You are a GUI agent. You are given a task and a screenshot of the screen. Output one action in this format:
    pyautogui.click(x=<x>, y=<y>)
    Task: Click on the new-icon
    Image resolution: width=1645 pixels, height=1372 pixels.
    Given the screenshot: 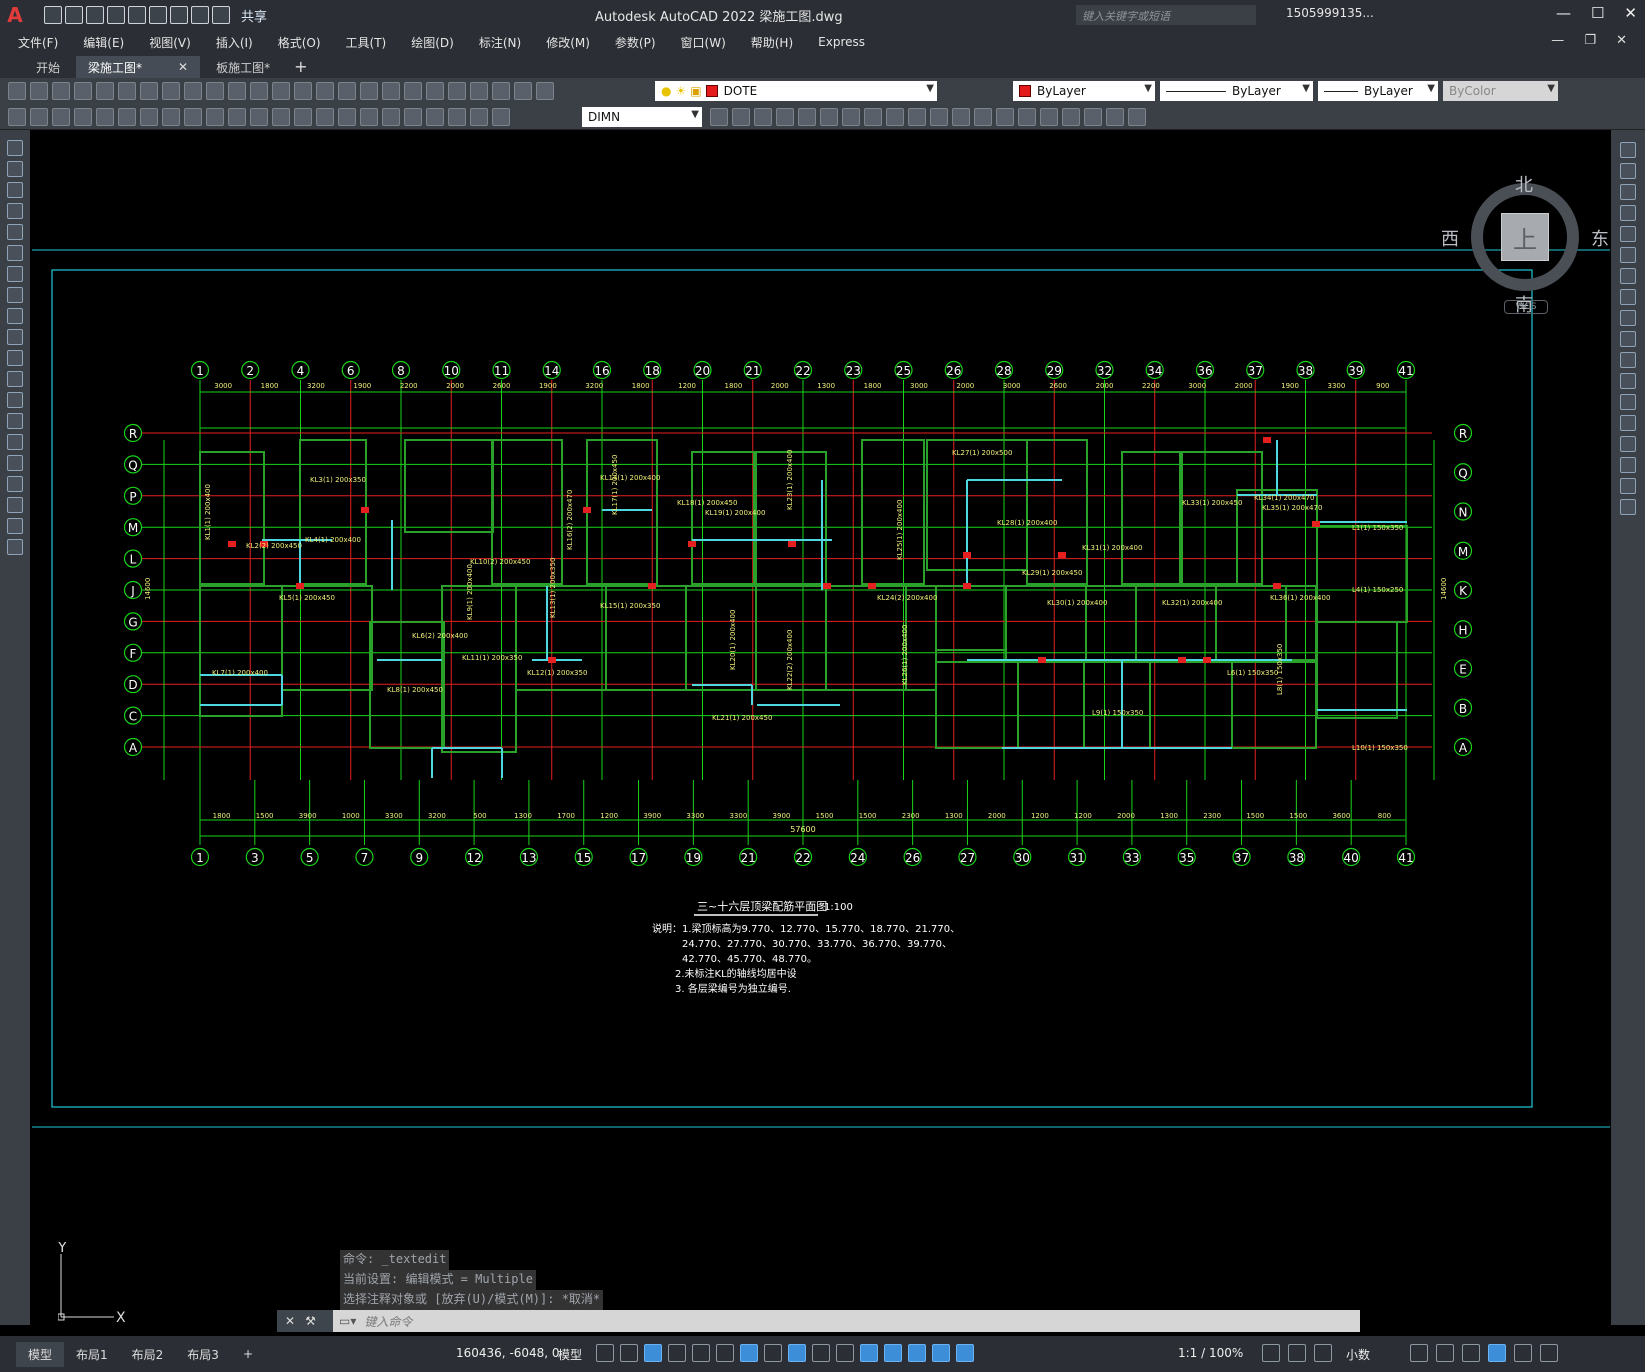 What is the action you would take?
    pyautogui.click(x=17, y=91)
    